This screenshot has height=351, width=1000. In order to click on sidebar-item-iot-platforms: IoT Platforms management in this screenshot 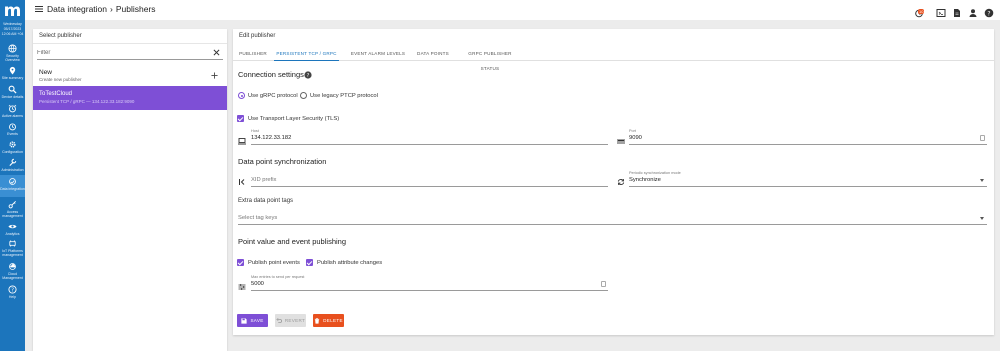, I will do `click(12, 248)`.